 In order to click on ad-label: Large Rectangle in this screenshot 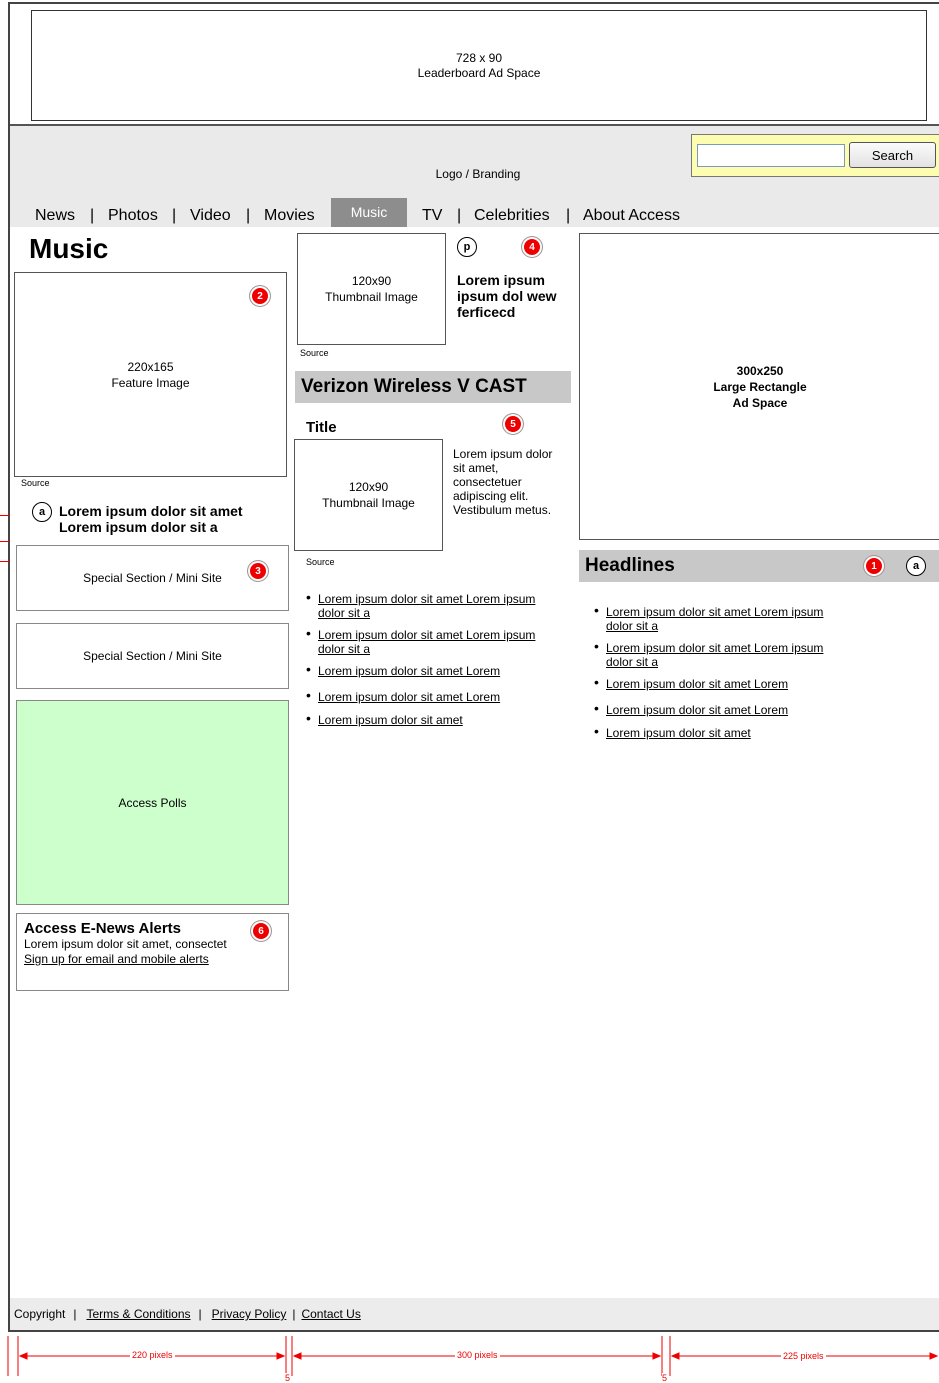, I will do `click(760, 386)`.